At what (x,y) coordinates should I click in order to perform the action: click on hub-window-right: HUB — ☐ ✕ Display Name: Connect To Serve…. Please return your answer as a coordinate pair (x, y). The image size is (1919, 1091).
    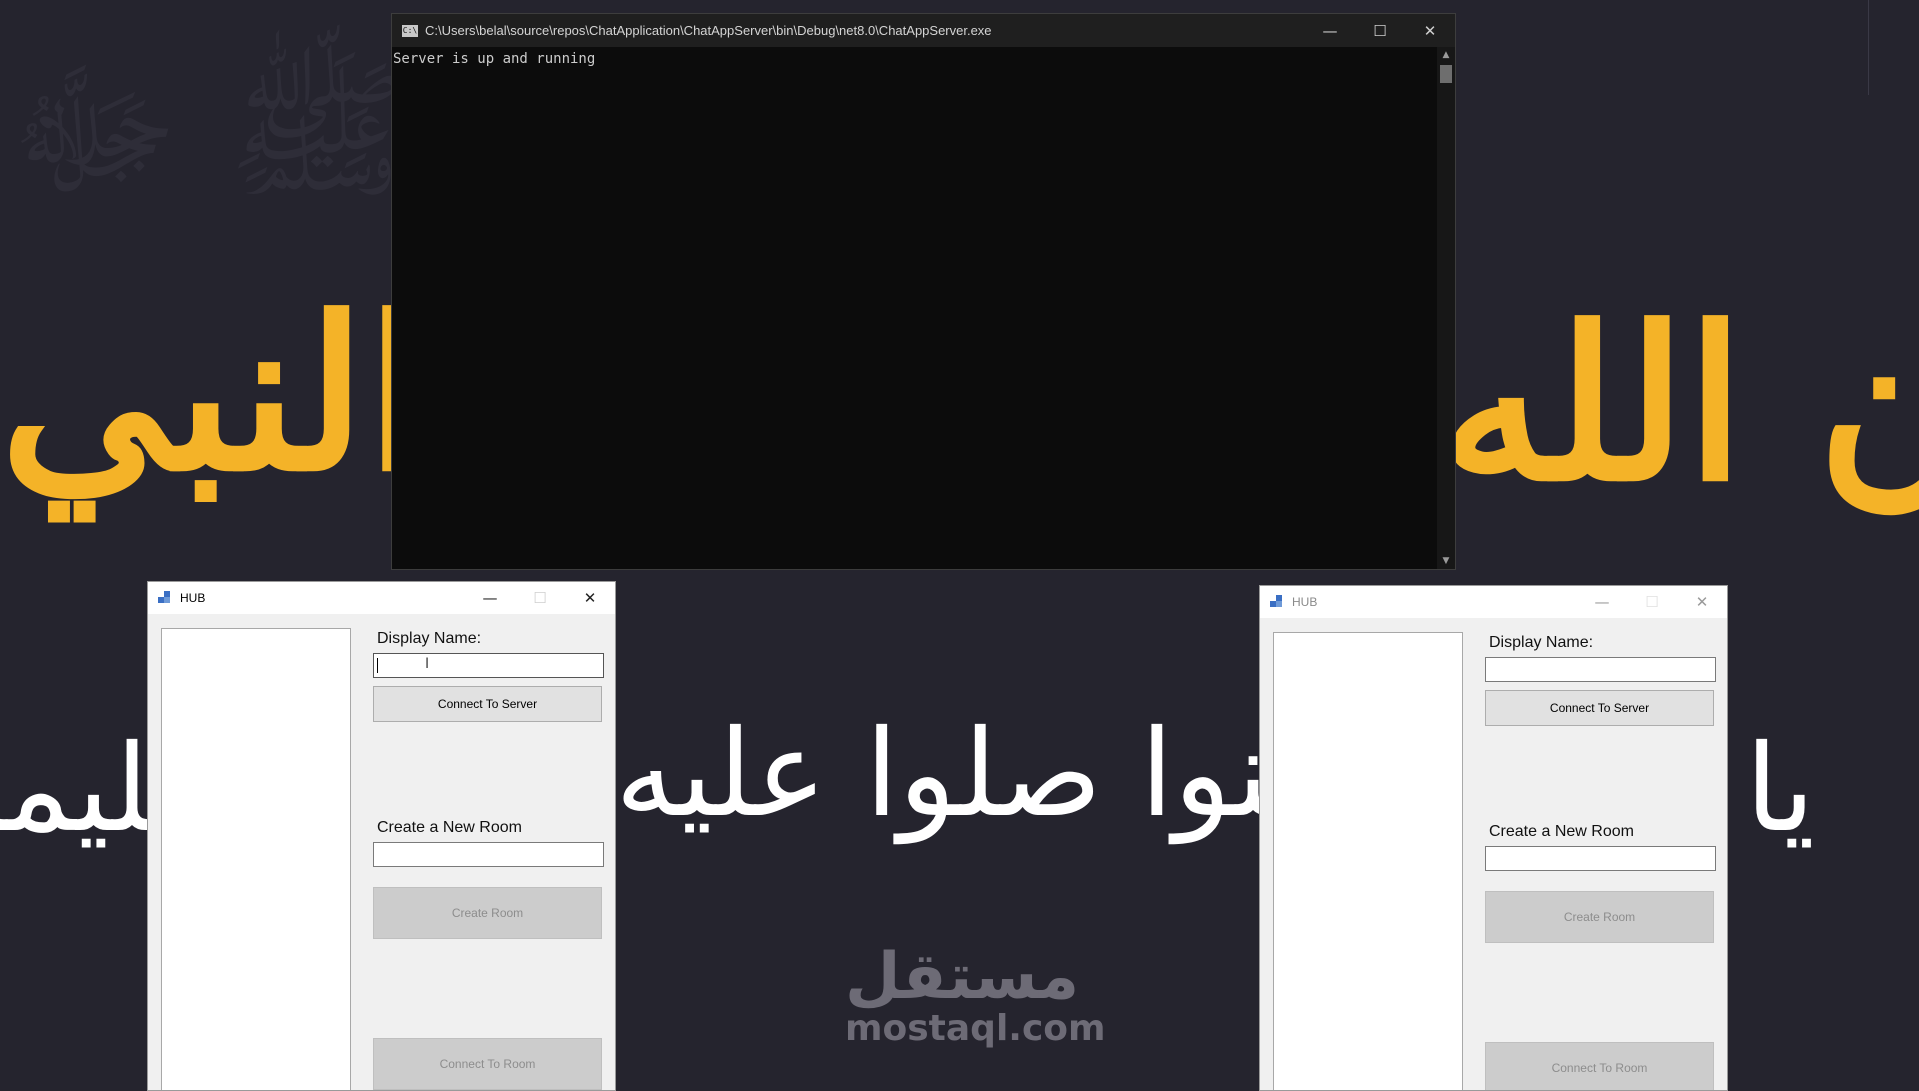
    Looking at the image, I should click on (1493, 838).